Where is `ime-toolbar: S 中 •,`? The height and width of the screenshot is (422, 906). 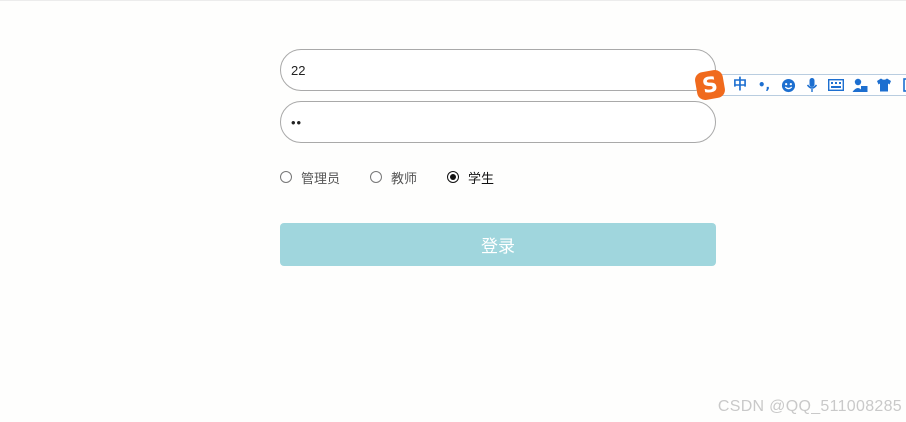 ime-toolbar: S 中 •, is located at coordinates (799, 85).